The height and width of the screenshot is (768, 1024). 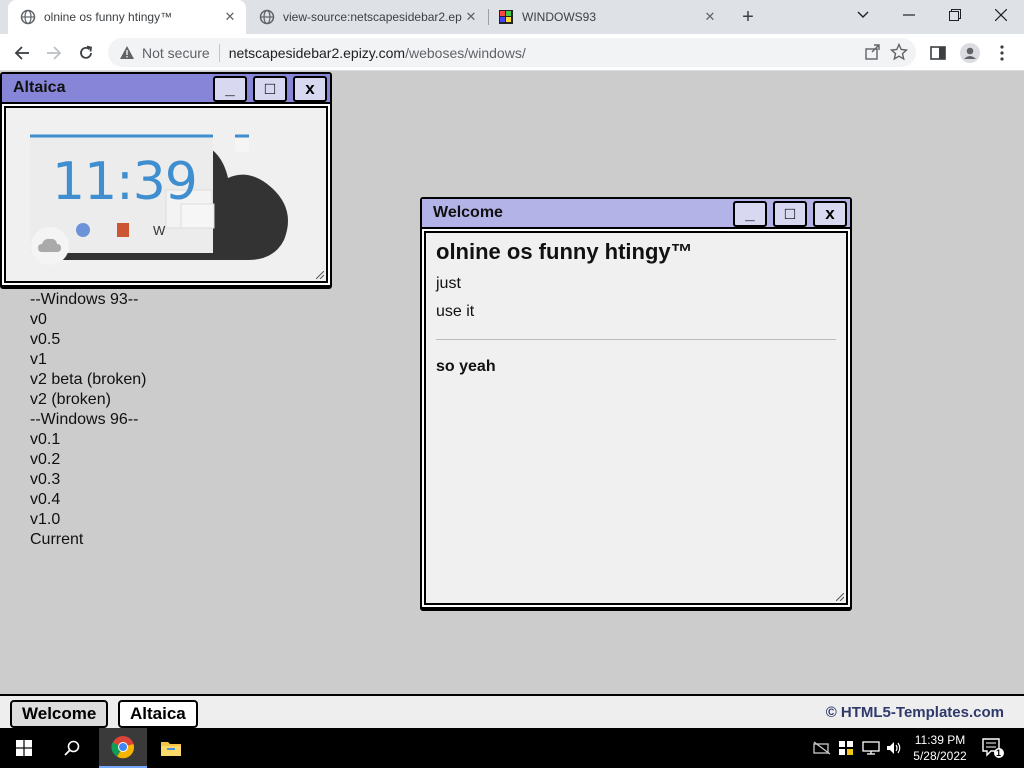 I want to click on close-window-button, so click(x=1001, y=15).